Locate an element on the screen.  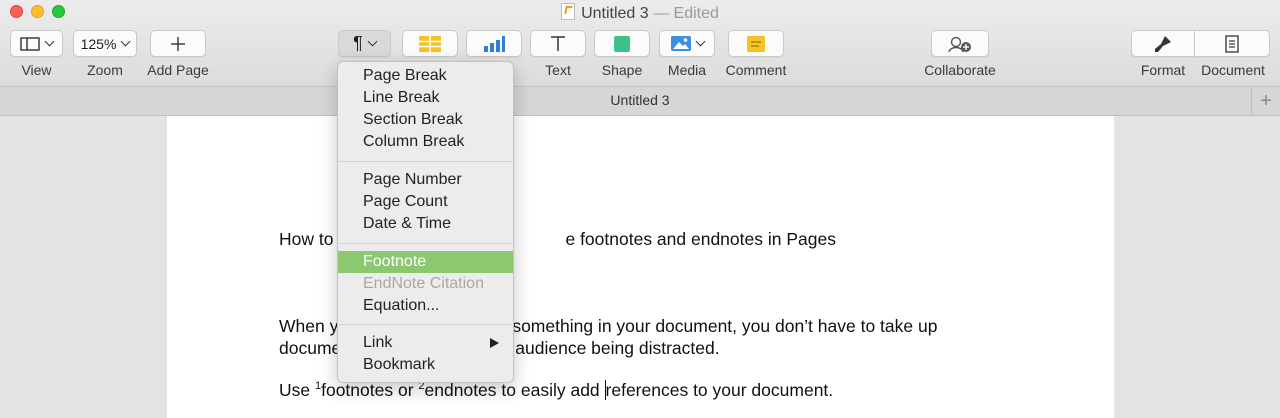
format-label: Format is located at coordinates (1163, 70).